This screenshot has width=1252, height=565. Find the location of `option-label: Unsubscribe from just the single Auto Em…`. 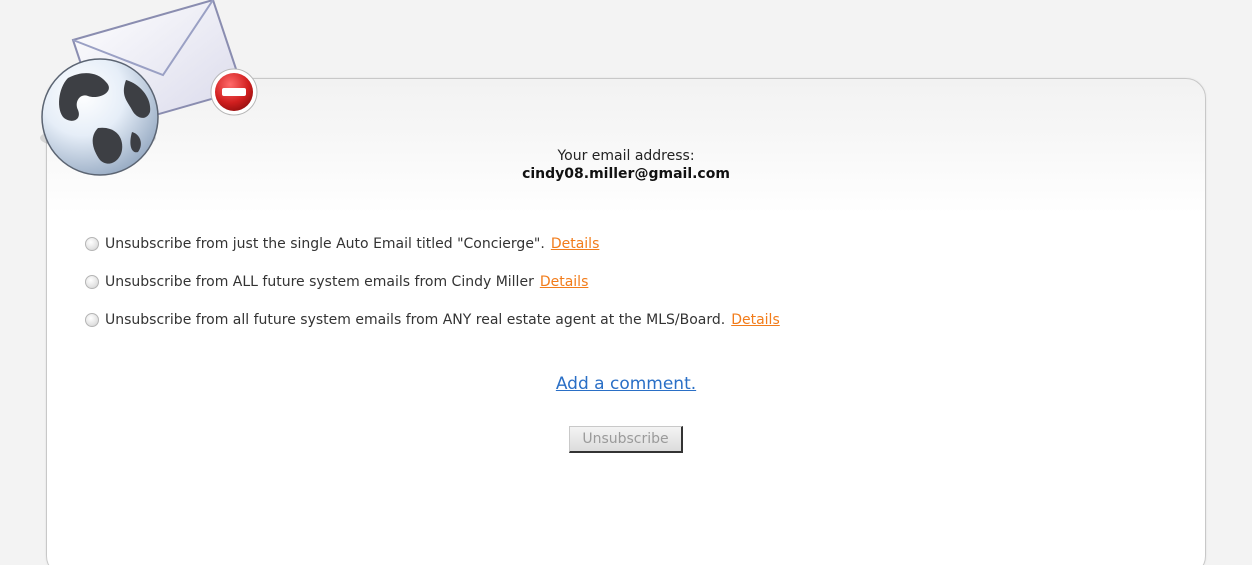

option-label: Unsubscribe from just the single Auto Em… is located at coordinates (325, 244).